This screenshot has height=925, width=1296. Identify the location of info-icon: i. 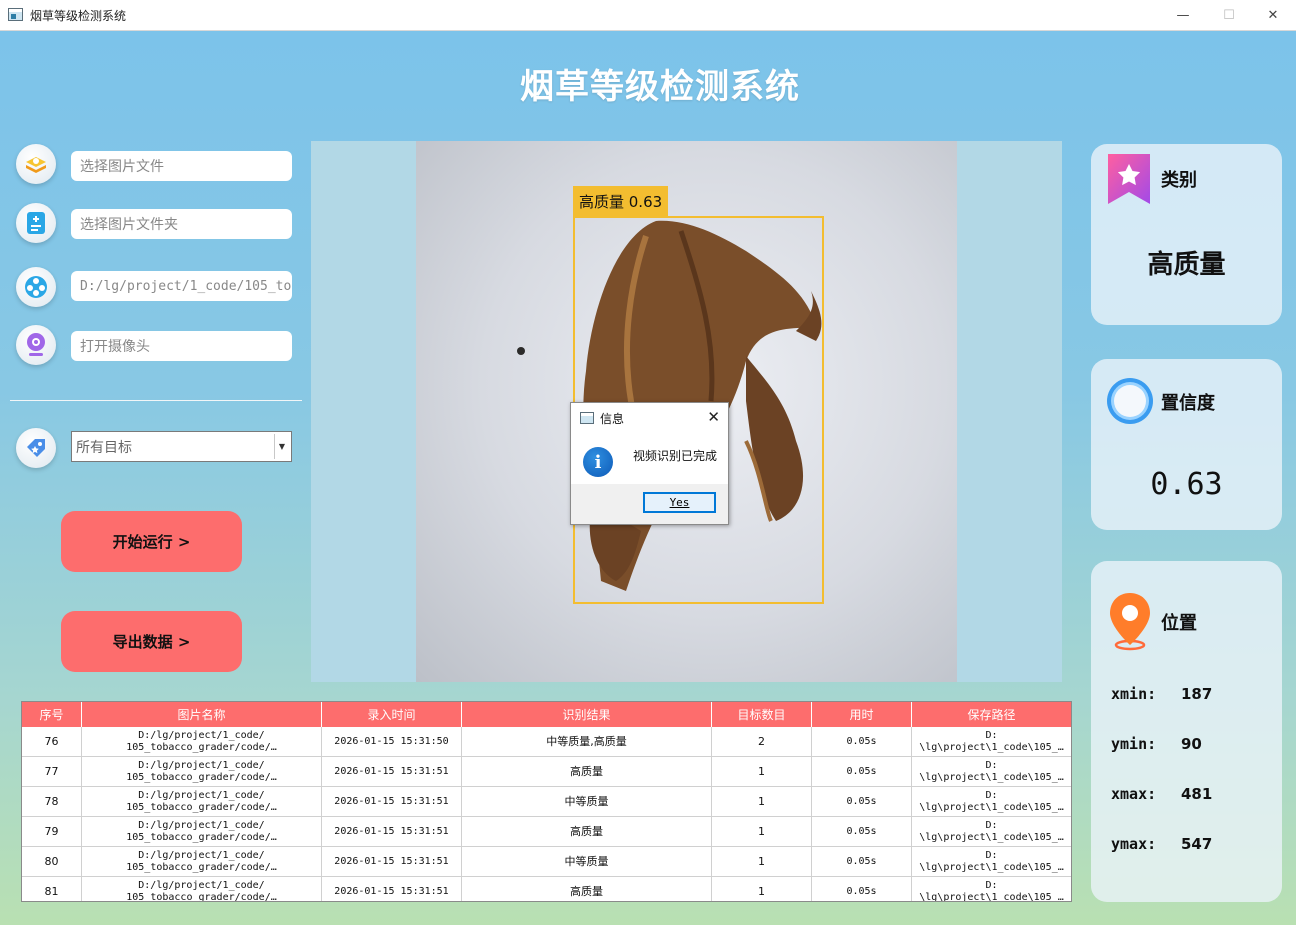
(598, 462).